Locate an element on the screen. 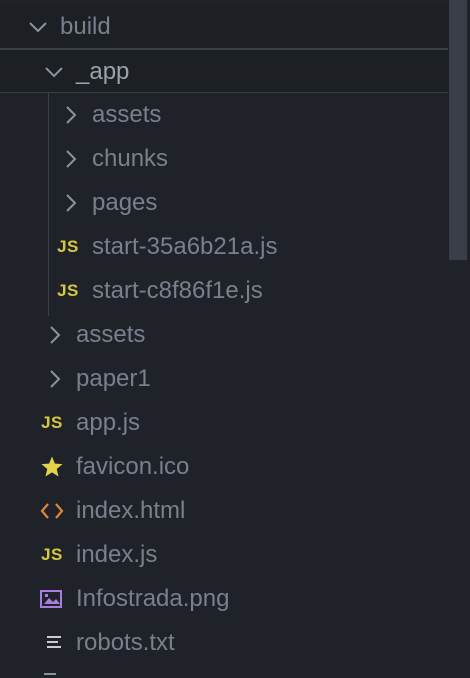  tree-folder-chunks: chunks is located at coordinates (224, 159).